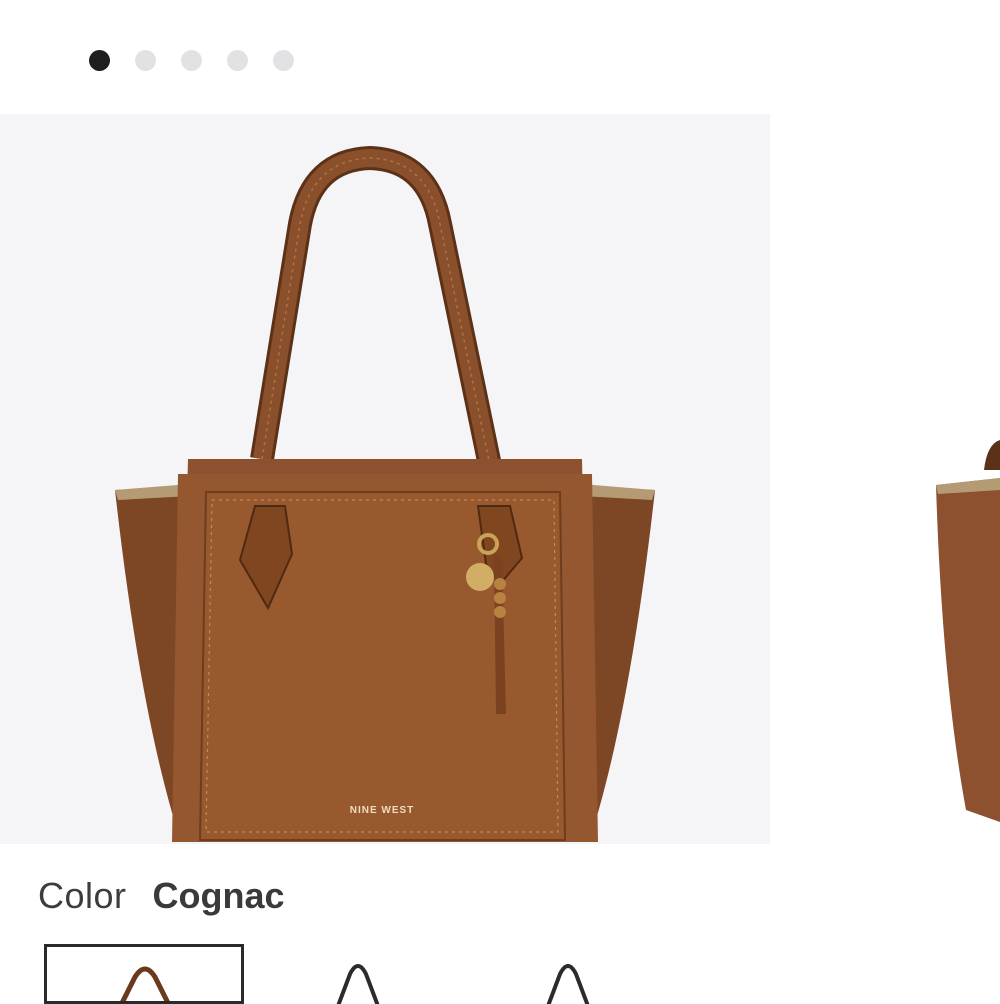 The width and height of the screenshot is (1000, 1004). Describe the element at coordinates (82, 895) in the screenshot. I see `color-label: Color` at that location.